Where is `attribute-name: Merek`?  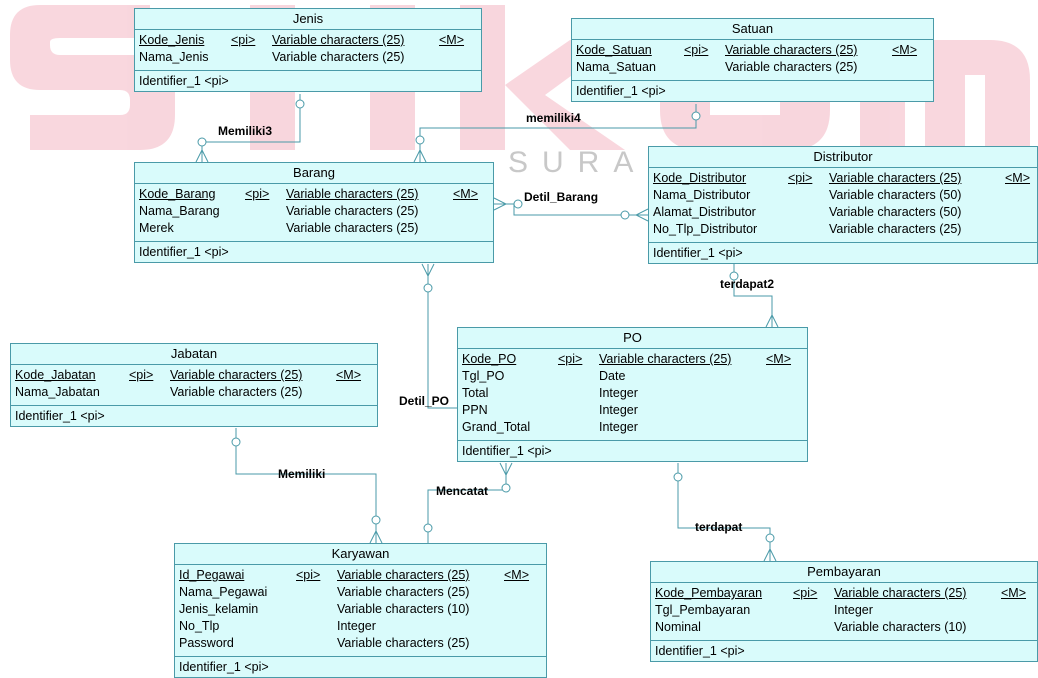
attribute-name: Merek is located at coordinates (156, 228).